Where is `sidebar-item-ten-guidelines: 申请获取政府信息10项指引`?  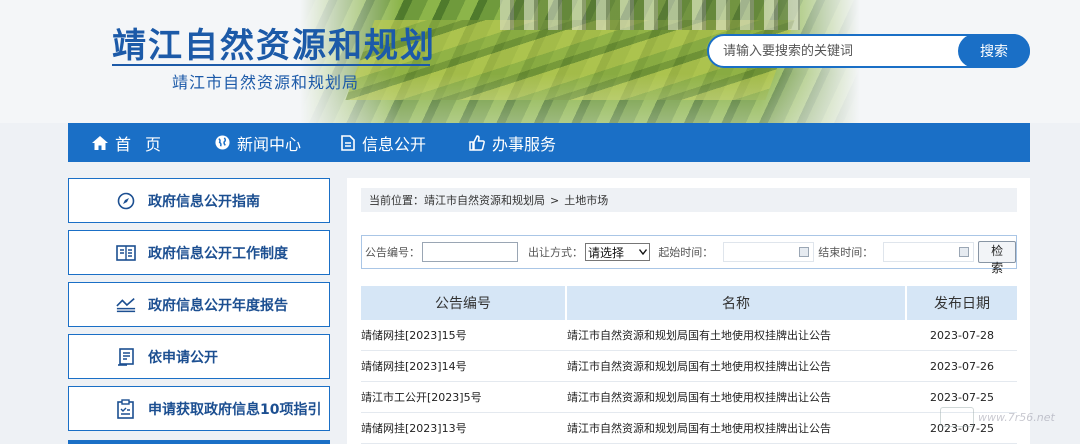 sidebar-item-ten-guidelines: 申请获取政府信息10项指引 is located at coordinates (199, 408).